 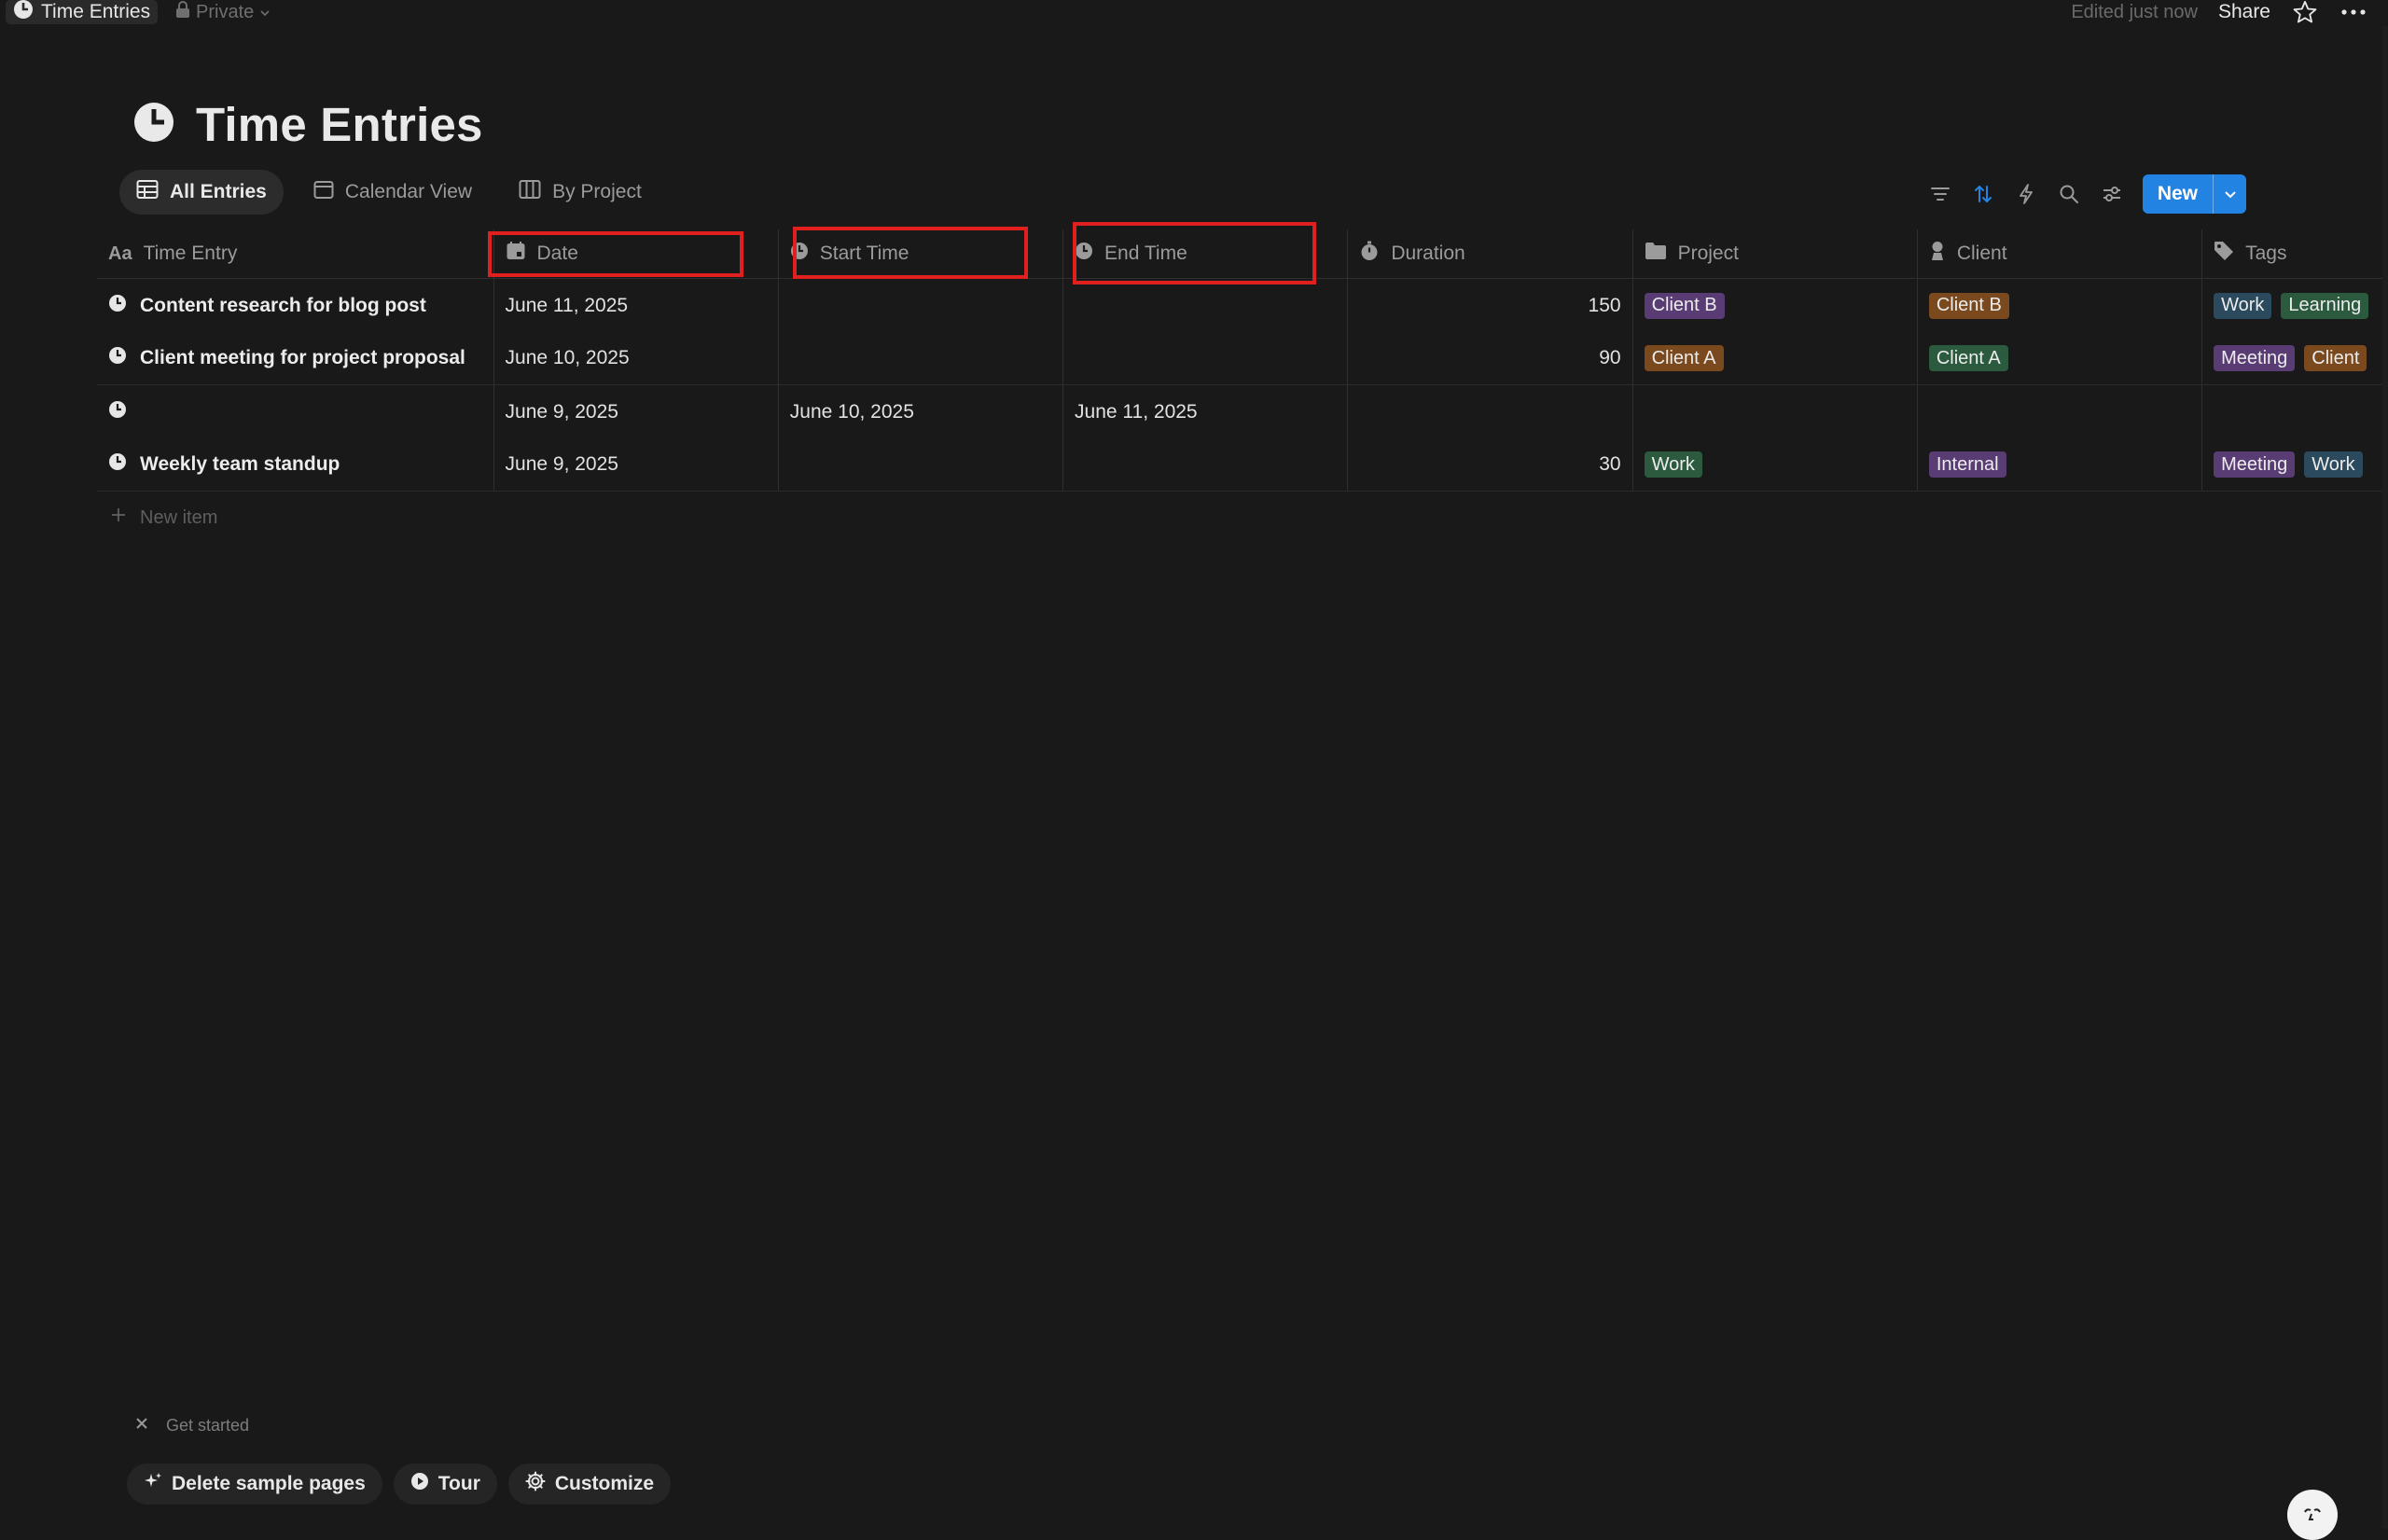 I want to click on column-header-tags: Tags, so click(x=2295, y=254).